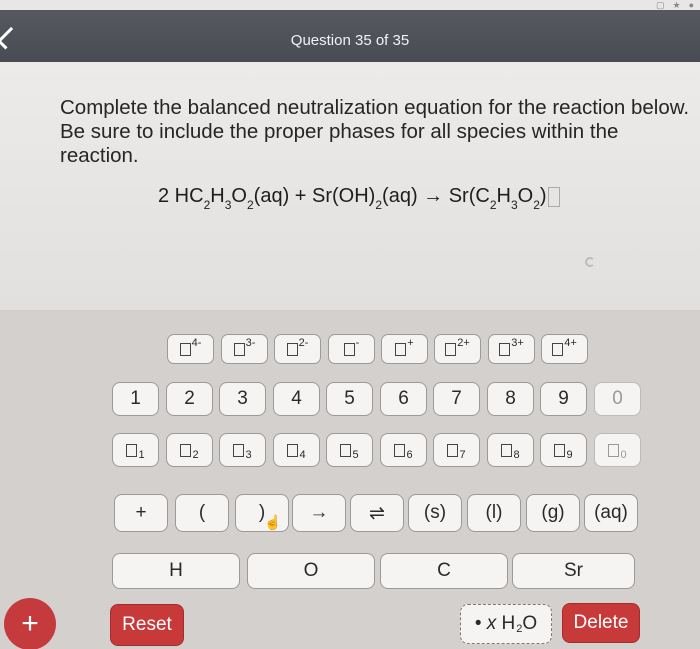  Describe the element at coordinates (601, 623) in the screenshot. I see `delete-button: Delete` at that location.